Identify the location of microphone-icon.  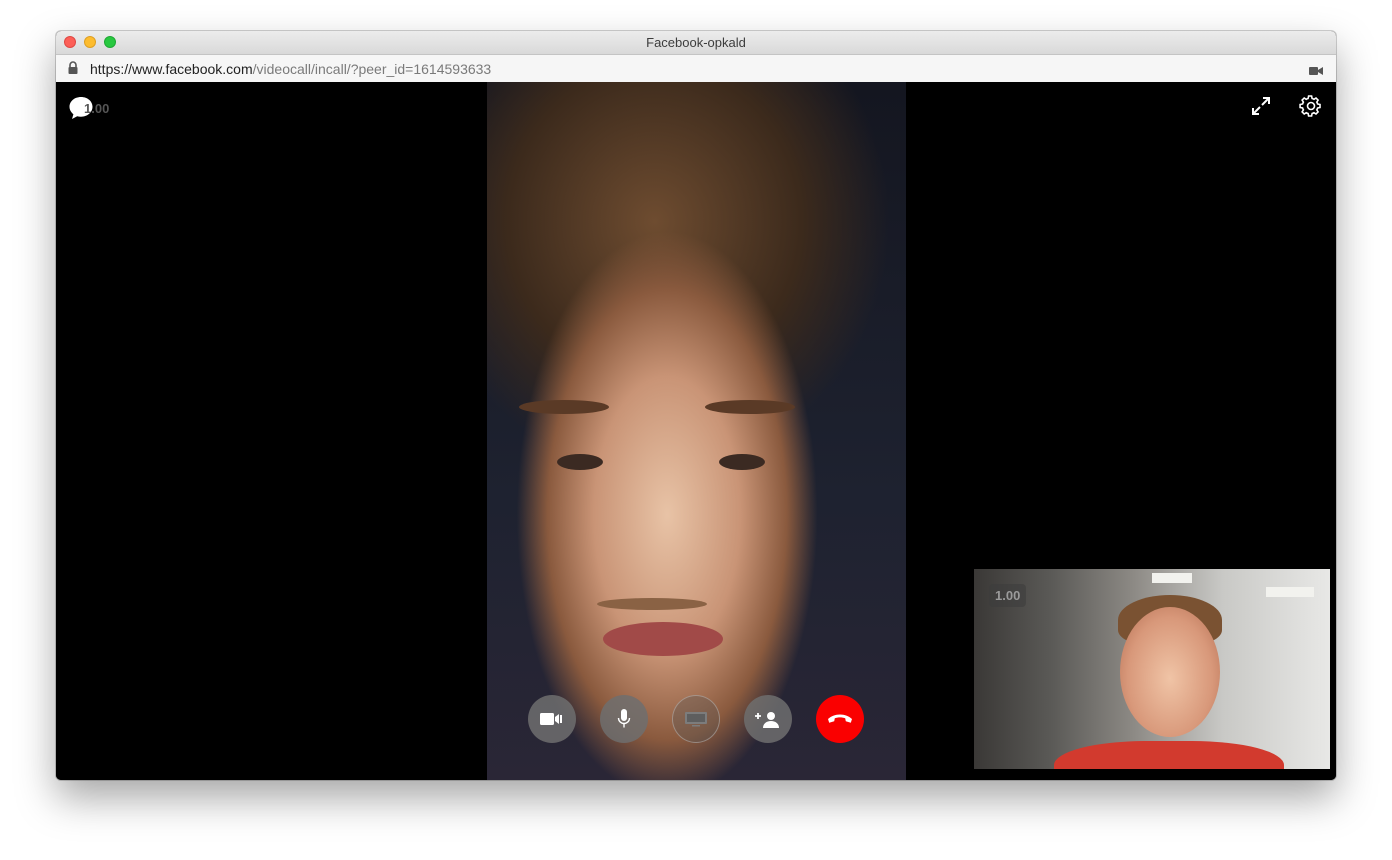
(624, 718).